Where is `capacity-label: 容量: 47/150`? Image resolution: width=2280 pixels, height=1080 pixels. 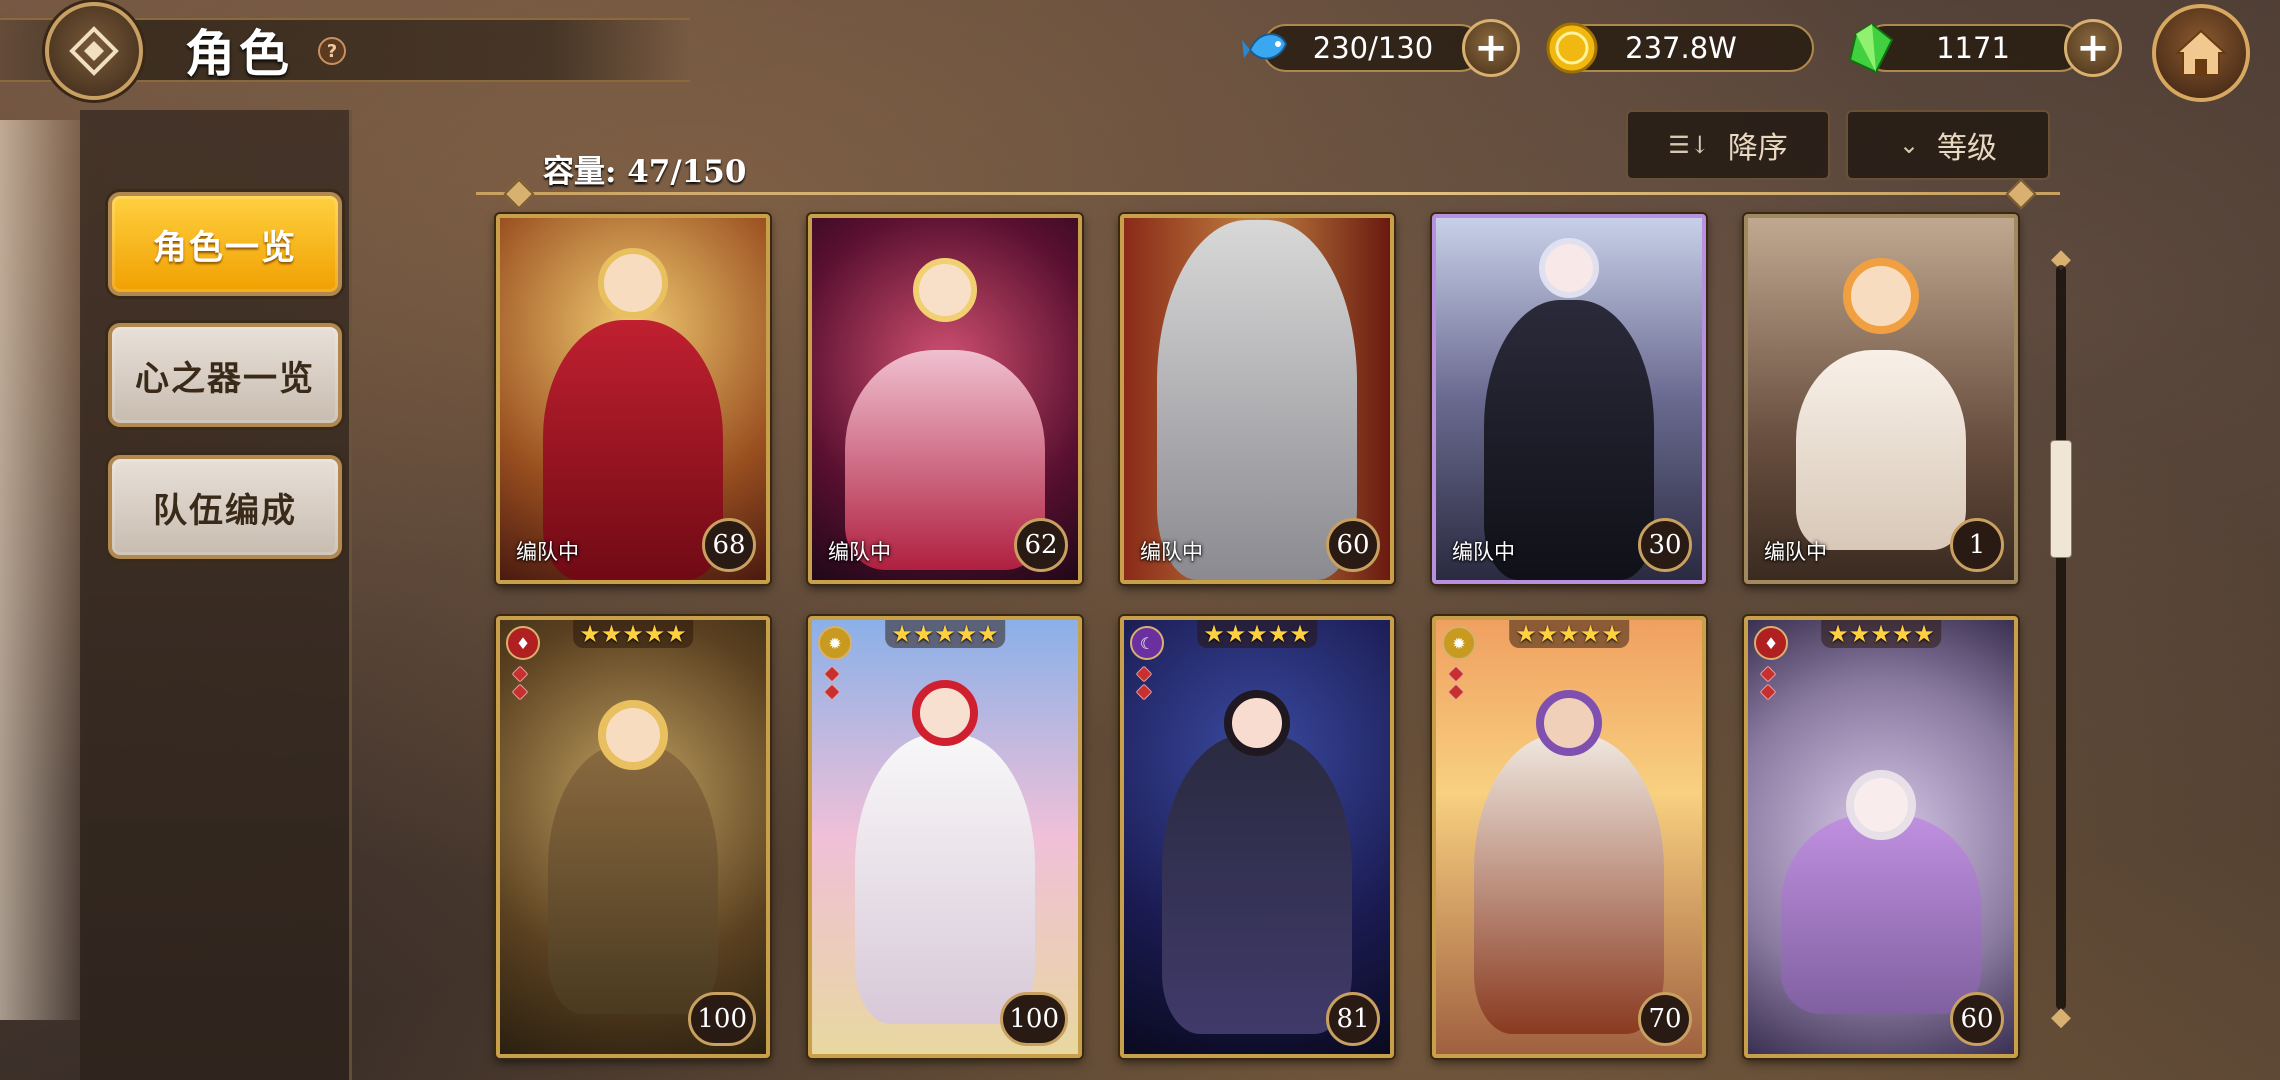
capacity-label: 容量: 47/150 is located at coordinates (645, 172).